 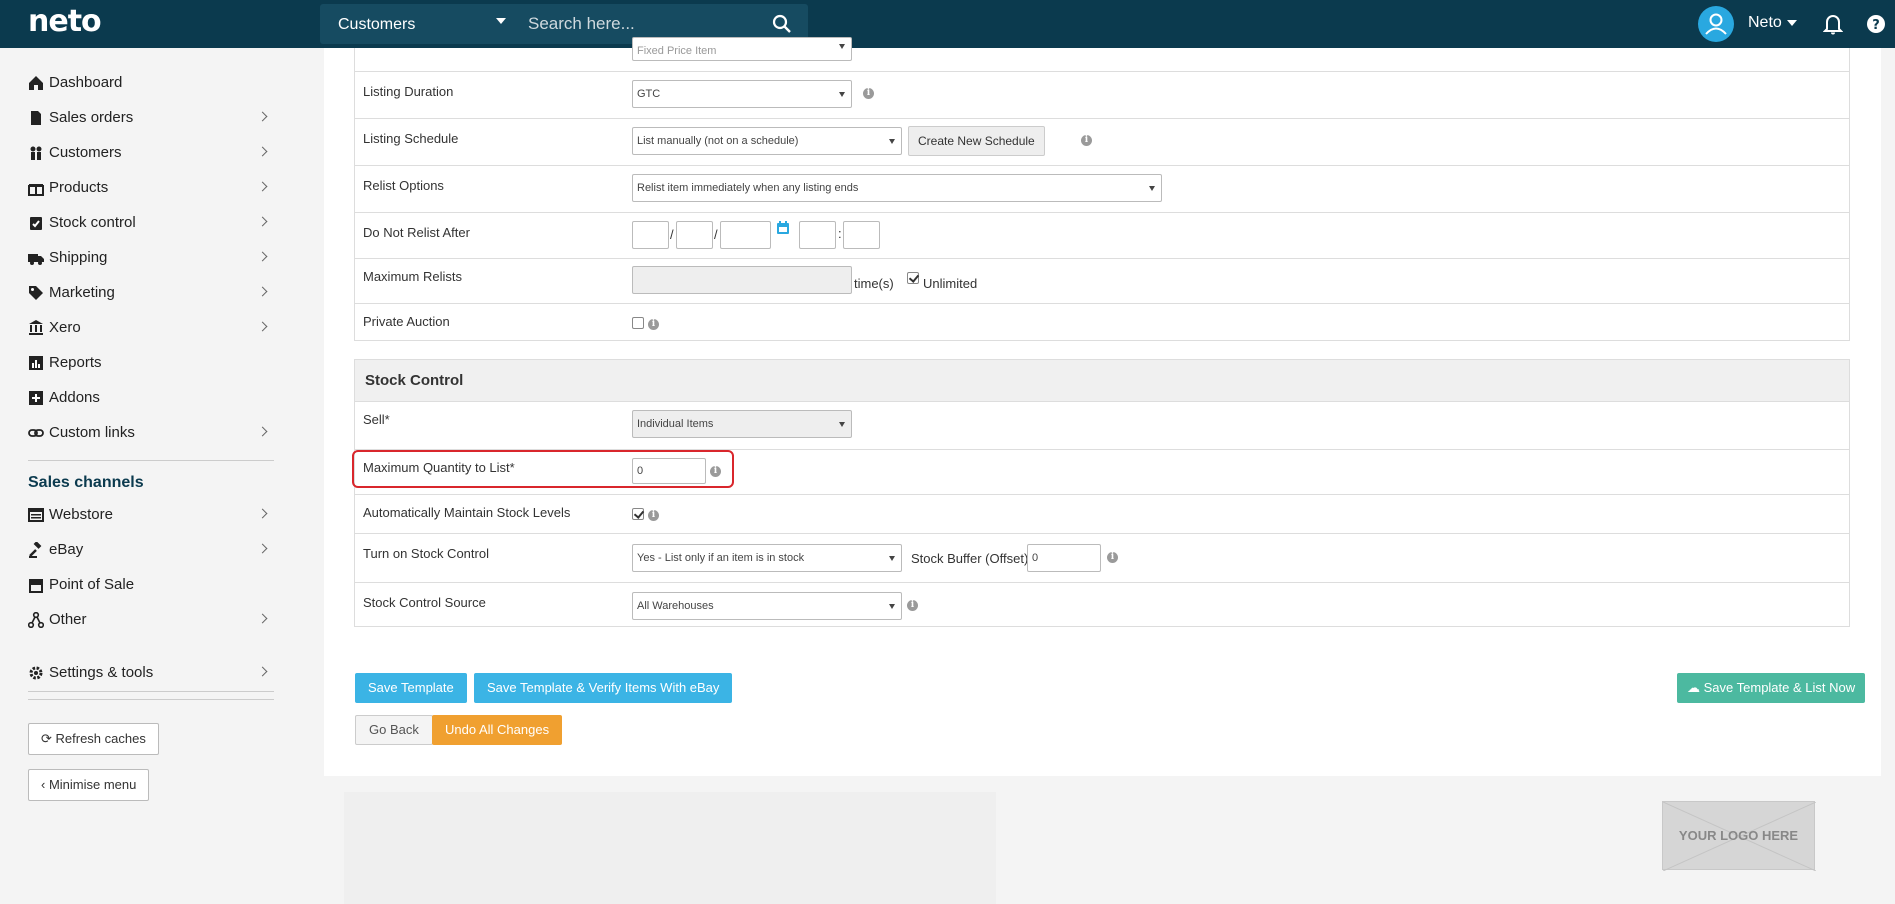 What do you see at coordinates (411, 138) in the screenshot?
I see `field-label: Listing Schedule` at bounding box center [411, 138].